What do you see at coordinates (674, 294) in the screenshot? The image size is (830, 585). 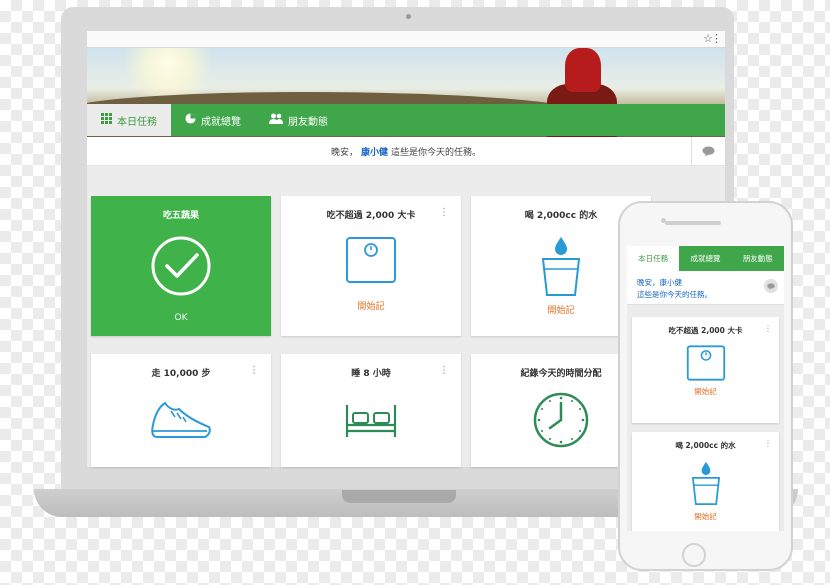 I see `phone-greeting-line2: 這些是你今天的任務。` at bounding box center [674, 294].